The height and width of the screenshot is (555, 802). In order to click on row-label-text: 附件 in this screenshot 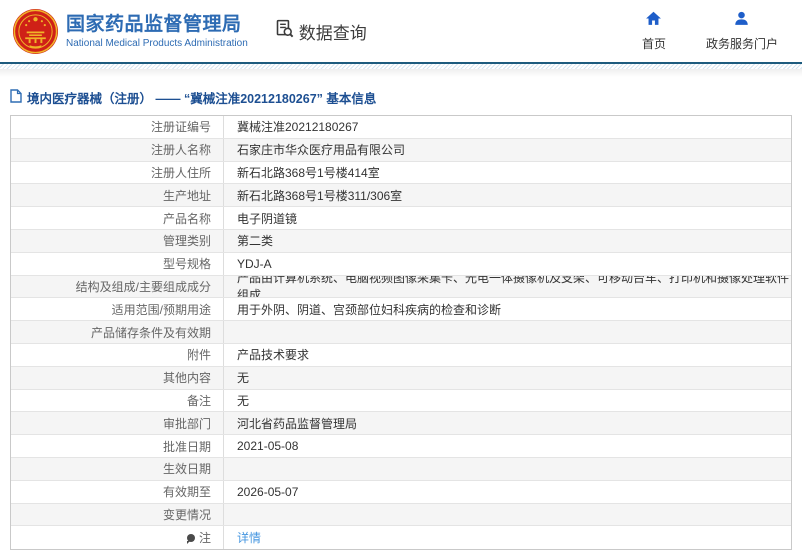, I will do `click(198, 355)`.